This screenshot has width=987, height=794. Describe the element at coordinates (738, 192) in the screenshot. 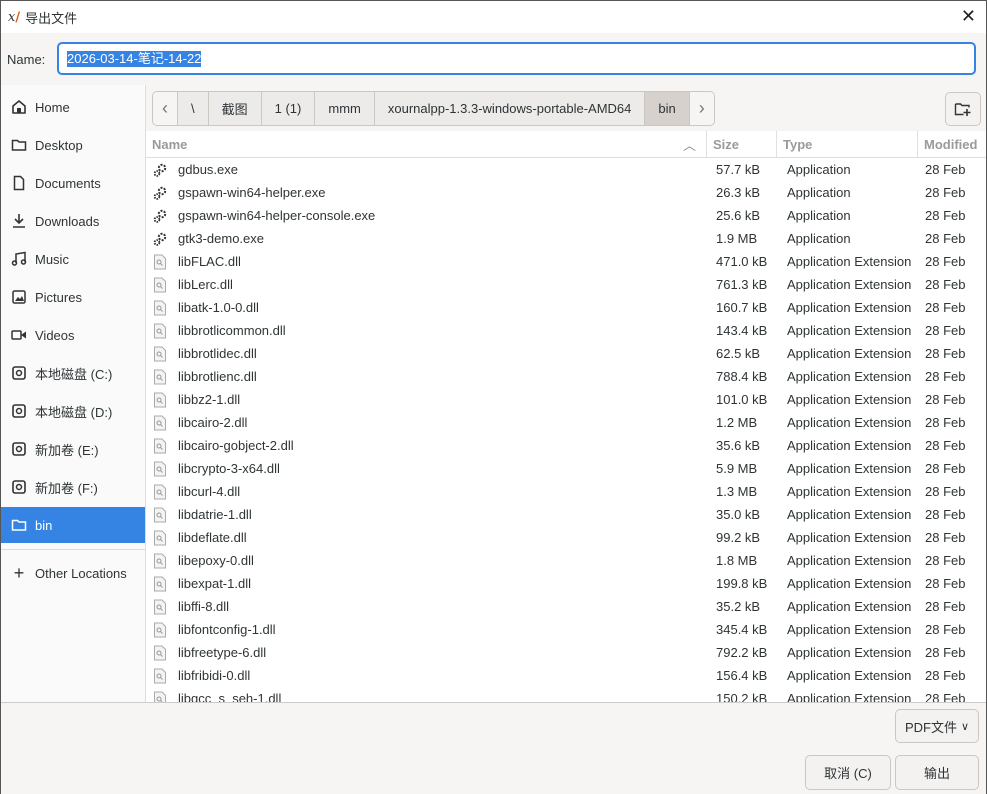

I see `file-size: 26.3 kB` at that location.